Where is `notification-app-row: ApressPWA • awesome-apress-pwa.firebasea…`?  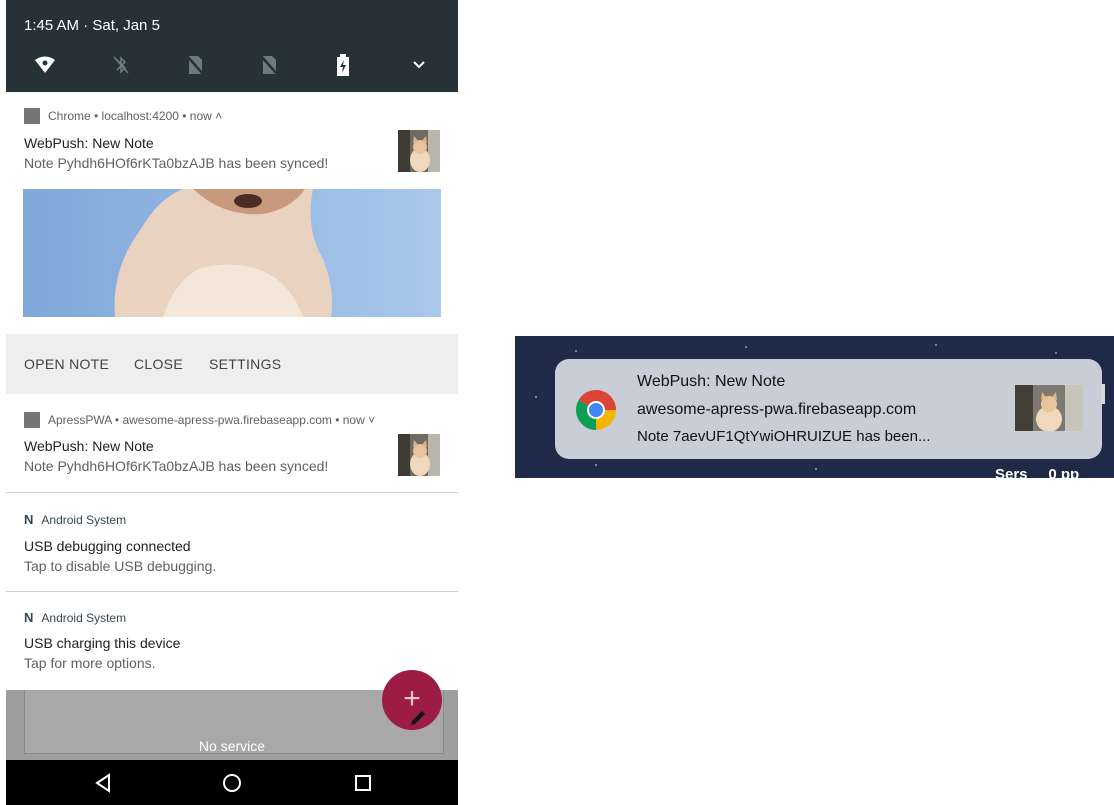 notification-app-row: ApressPWA • awesome-apress-pwa.firebasea… is located at coordinates (199, 420).